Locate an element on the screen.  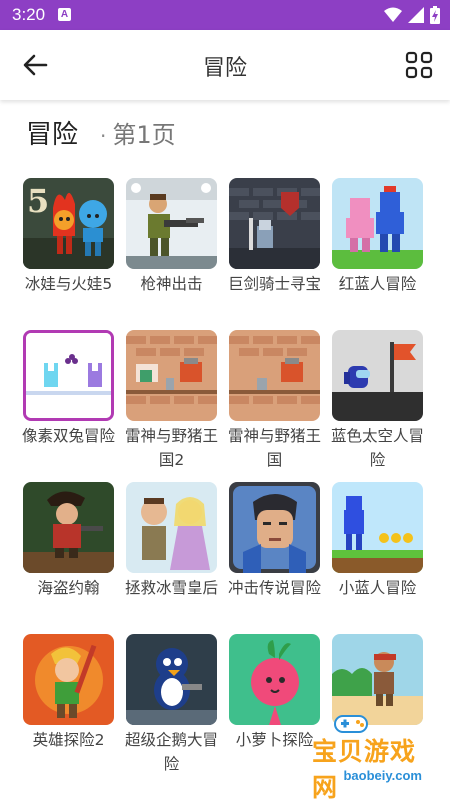
status-bar: 3:20 A is located at coordinates (225, 15).